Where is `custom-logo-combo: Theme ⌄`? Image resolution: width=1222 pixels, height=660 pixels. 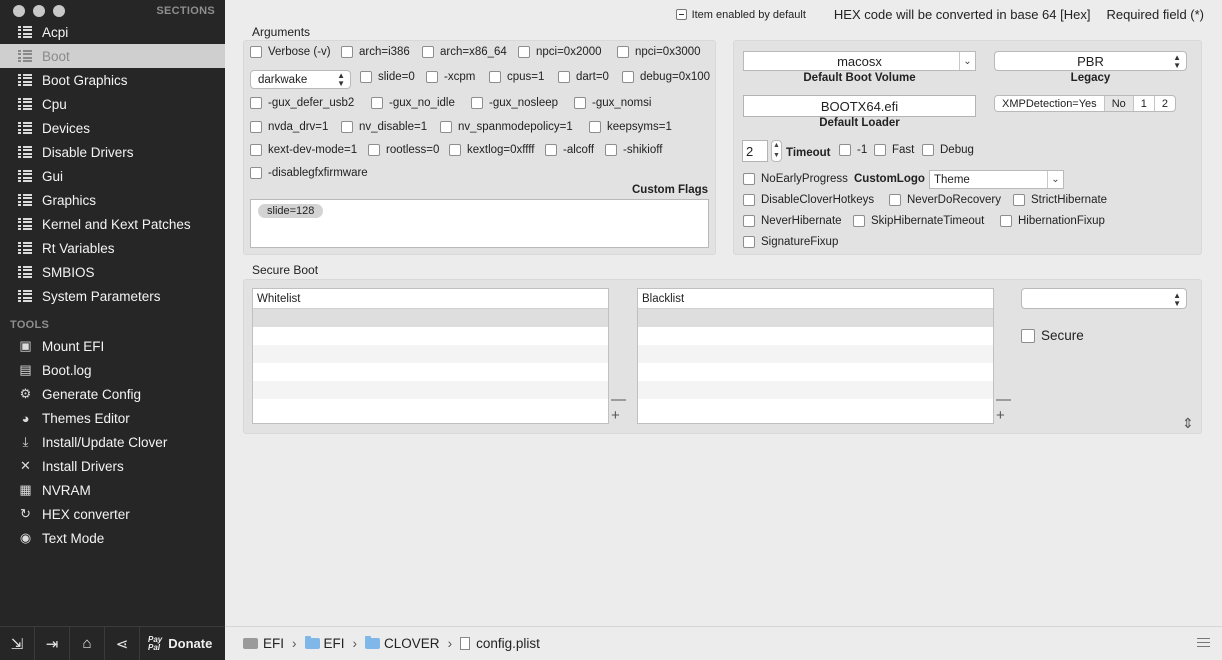
custom-logo-combo: Theme ⌄ is located at coordinates (996, 179).